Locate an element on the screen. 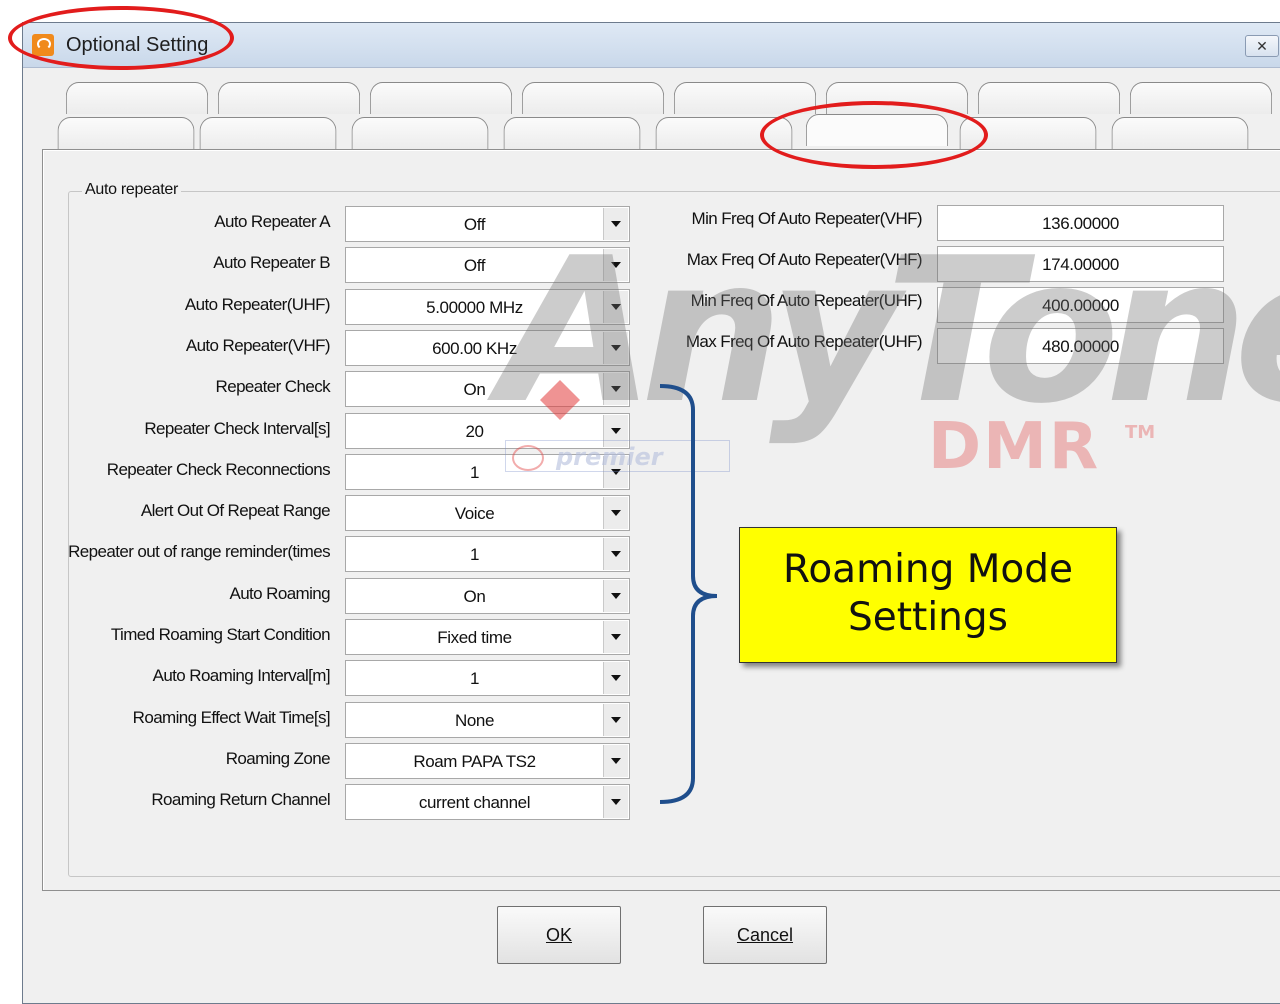  field-select: Voice is located at coordinates (487, 513).